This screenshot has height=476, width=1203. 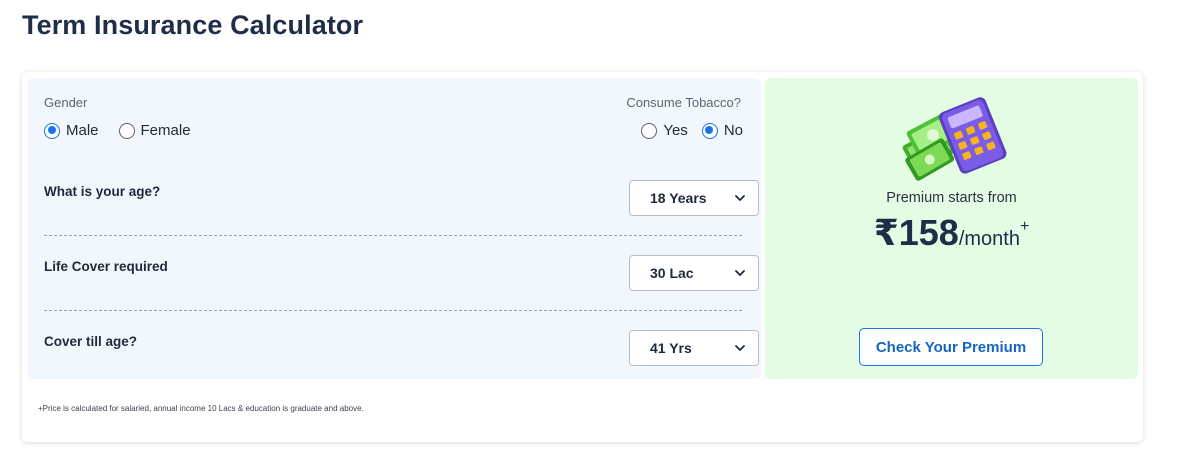 I want to click on cover-till-question: Cover till age?, so click(x=91, y=341).